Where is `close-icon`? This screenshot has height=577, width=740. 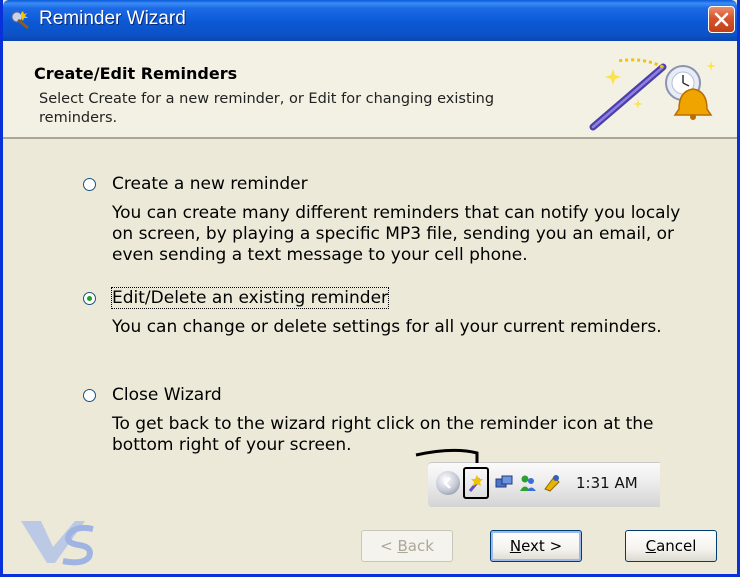
close-icon is located at coordinates (721, 19).